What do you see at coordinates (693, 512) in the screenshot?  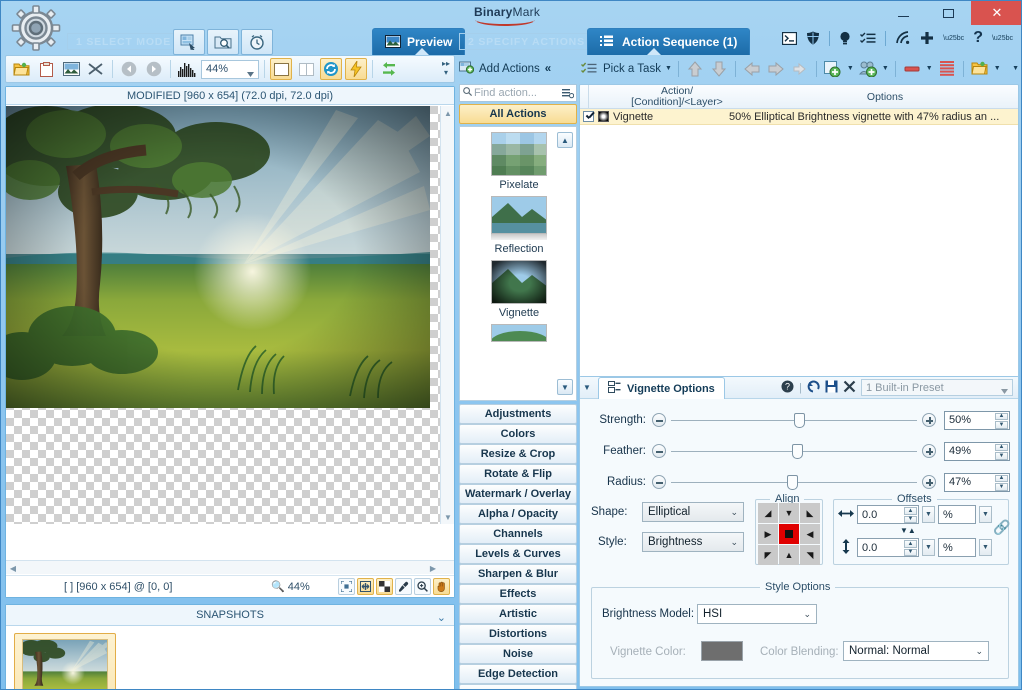 I see `shape-combobox: Elliptical ⌄` at bounding box center [693, 512].